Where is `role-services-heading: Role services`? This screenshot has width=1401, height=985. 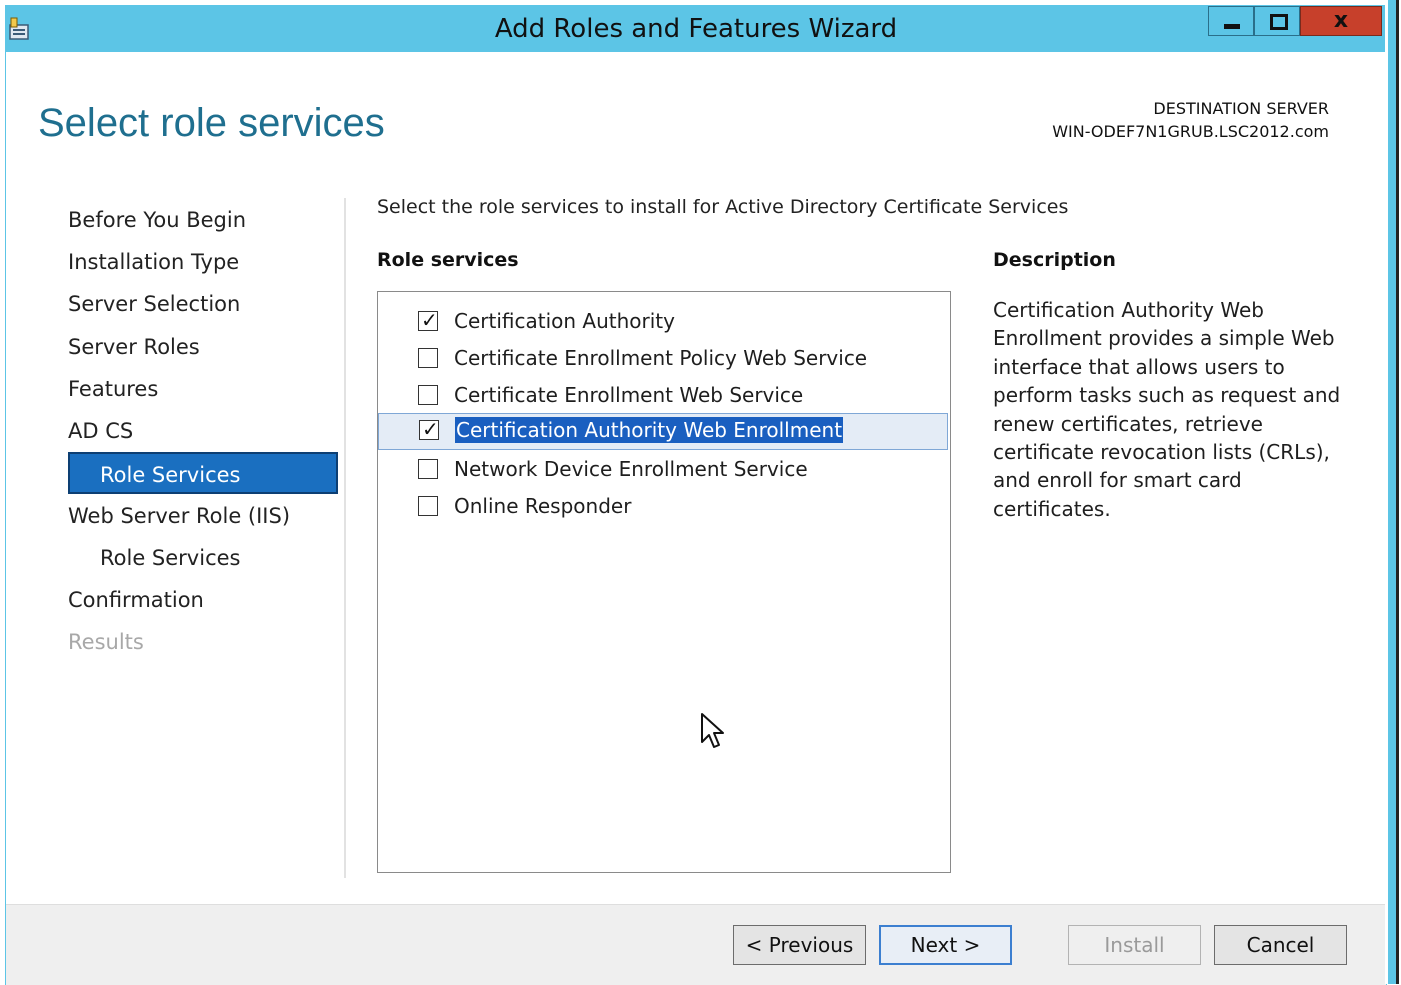
role-services-heading: Role services is located at coordinates (448, 260).